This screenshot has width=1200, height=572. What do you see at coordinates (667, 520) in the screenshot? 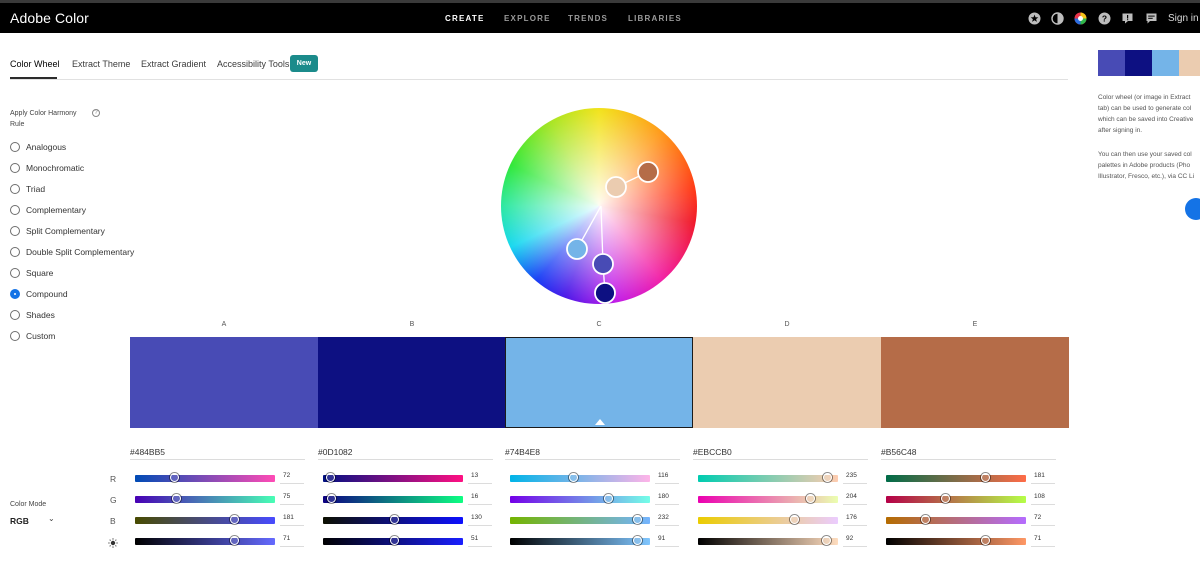
I see `b-value-input: 232` at bounding box center [667, 520].